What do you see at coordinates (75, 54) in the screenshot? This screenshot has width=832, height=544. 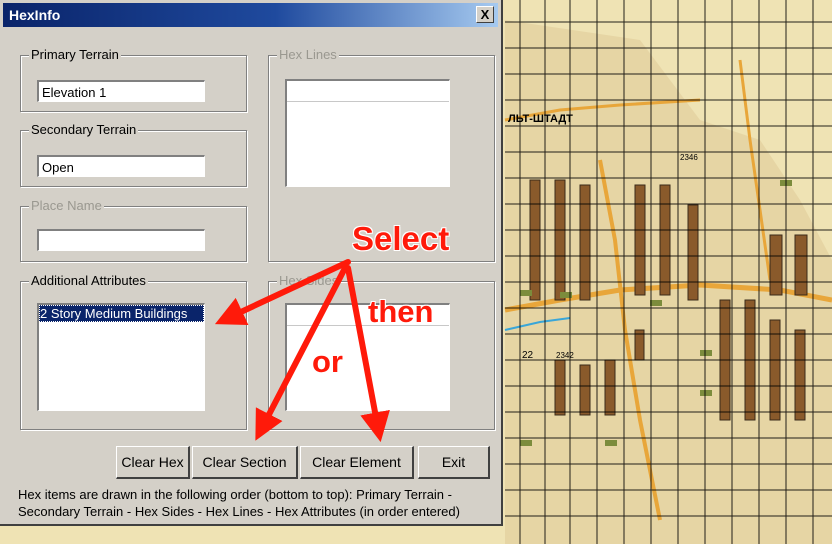 I see `primary-terrain-label: Primary Terrain` at bounding box center [75, 54].